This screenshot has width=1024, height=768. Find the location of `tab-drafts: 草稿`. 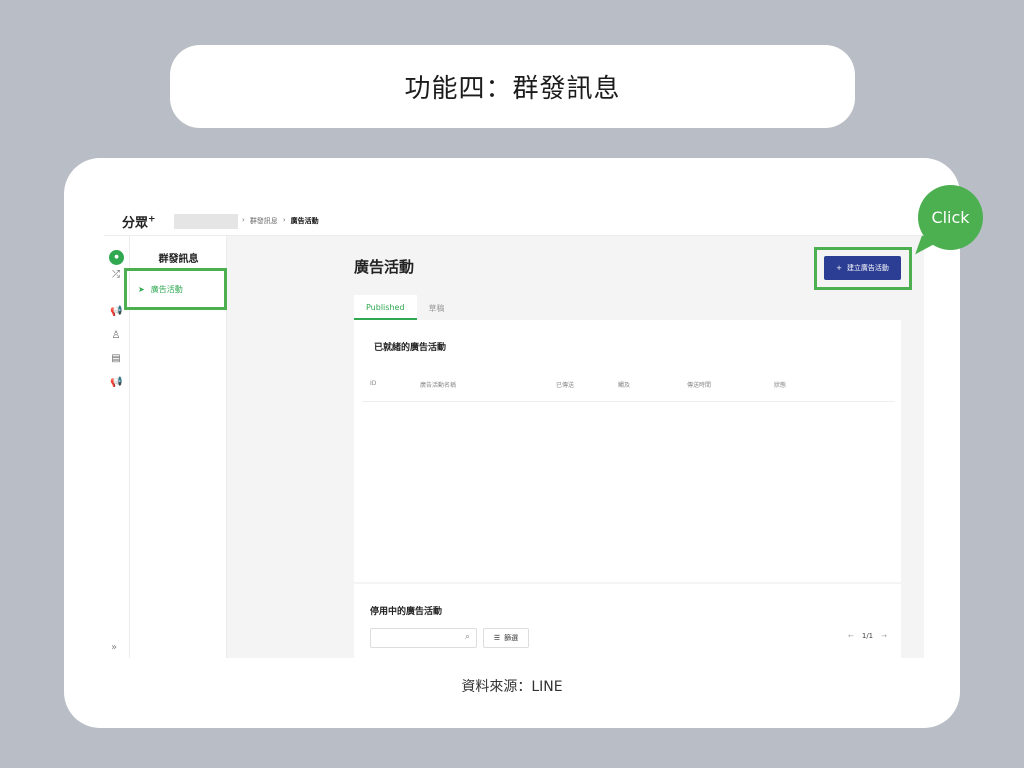

tab-drafts: 草稿 is located at coordinates (437, 307).